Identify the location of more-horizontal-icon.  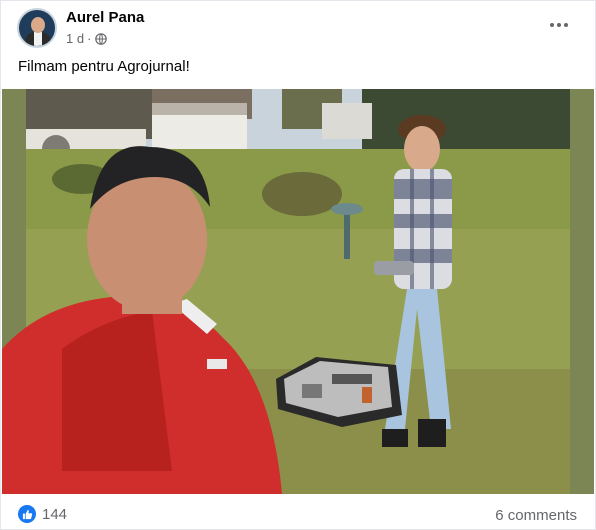
(559, 25).